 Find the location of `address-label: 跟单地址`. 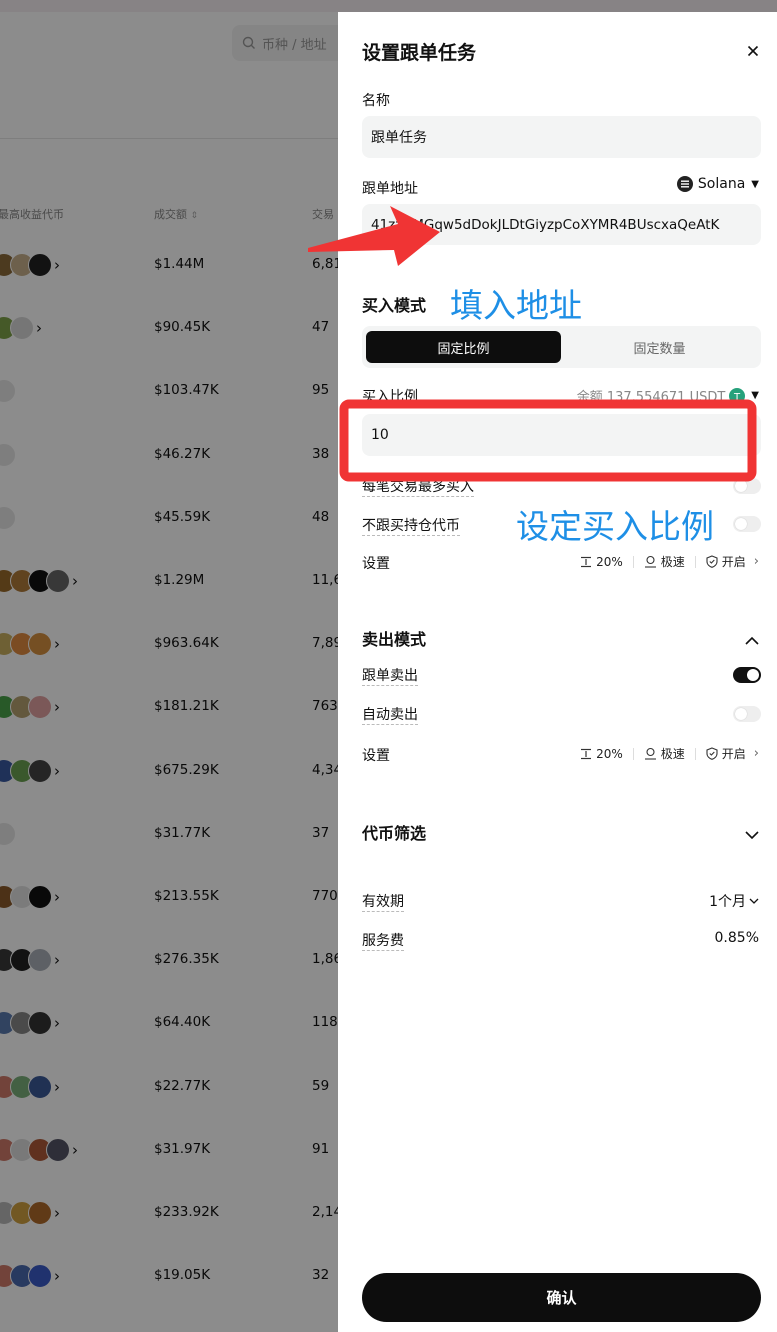

address-label: 跟单地址 is located at coordinates (390, 189).